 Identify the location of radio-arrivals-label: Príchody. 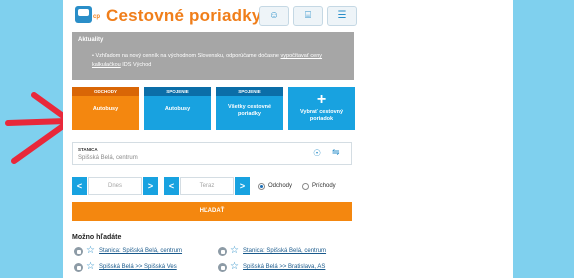
(324, 186).